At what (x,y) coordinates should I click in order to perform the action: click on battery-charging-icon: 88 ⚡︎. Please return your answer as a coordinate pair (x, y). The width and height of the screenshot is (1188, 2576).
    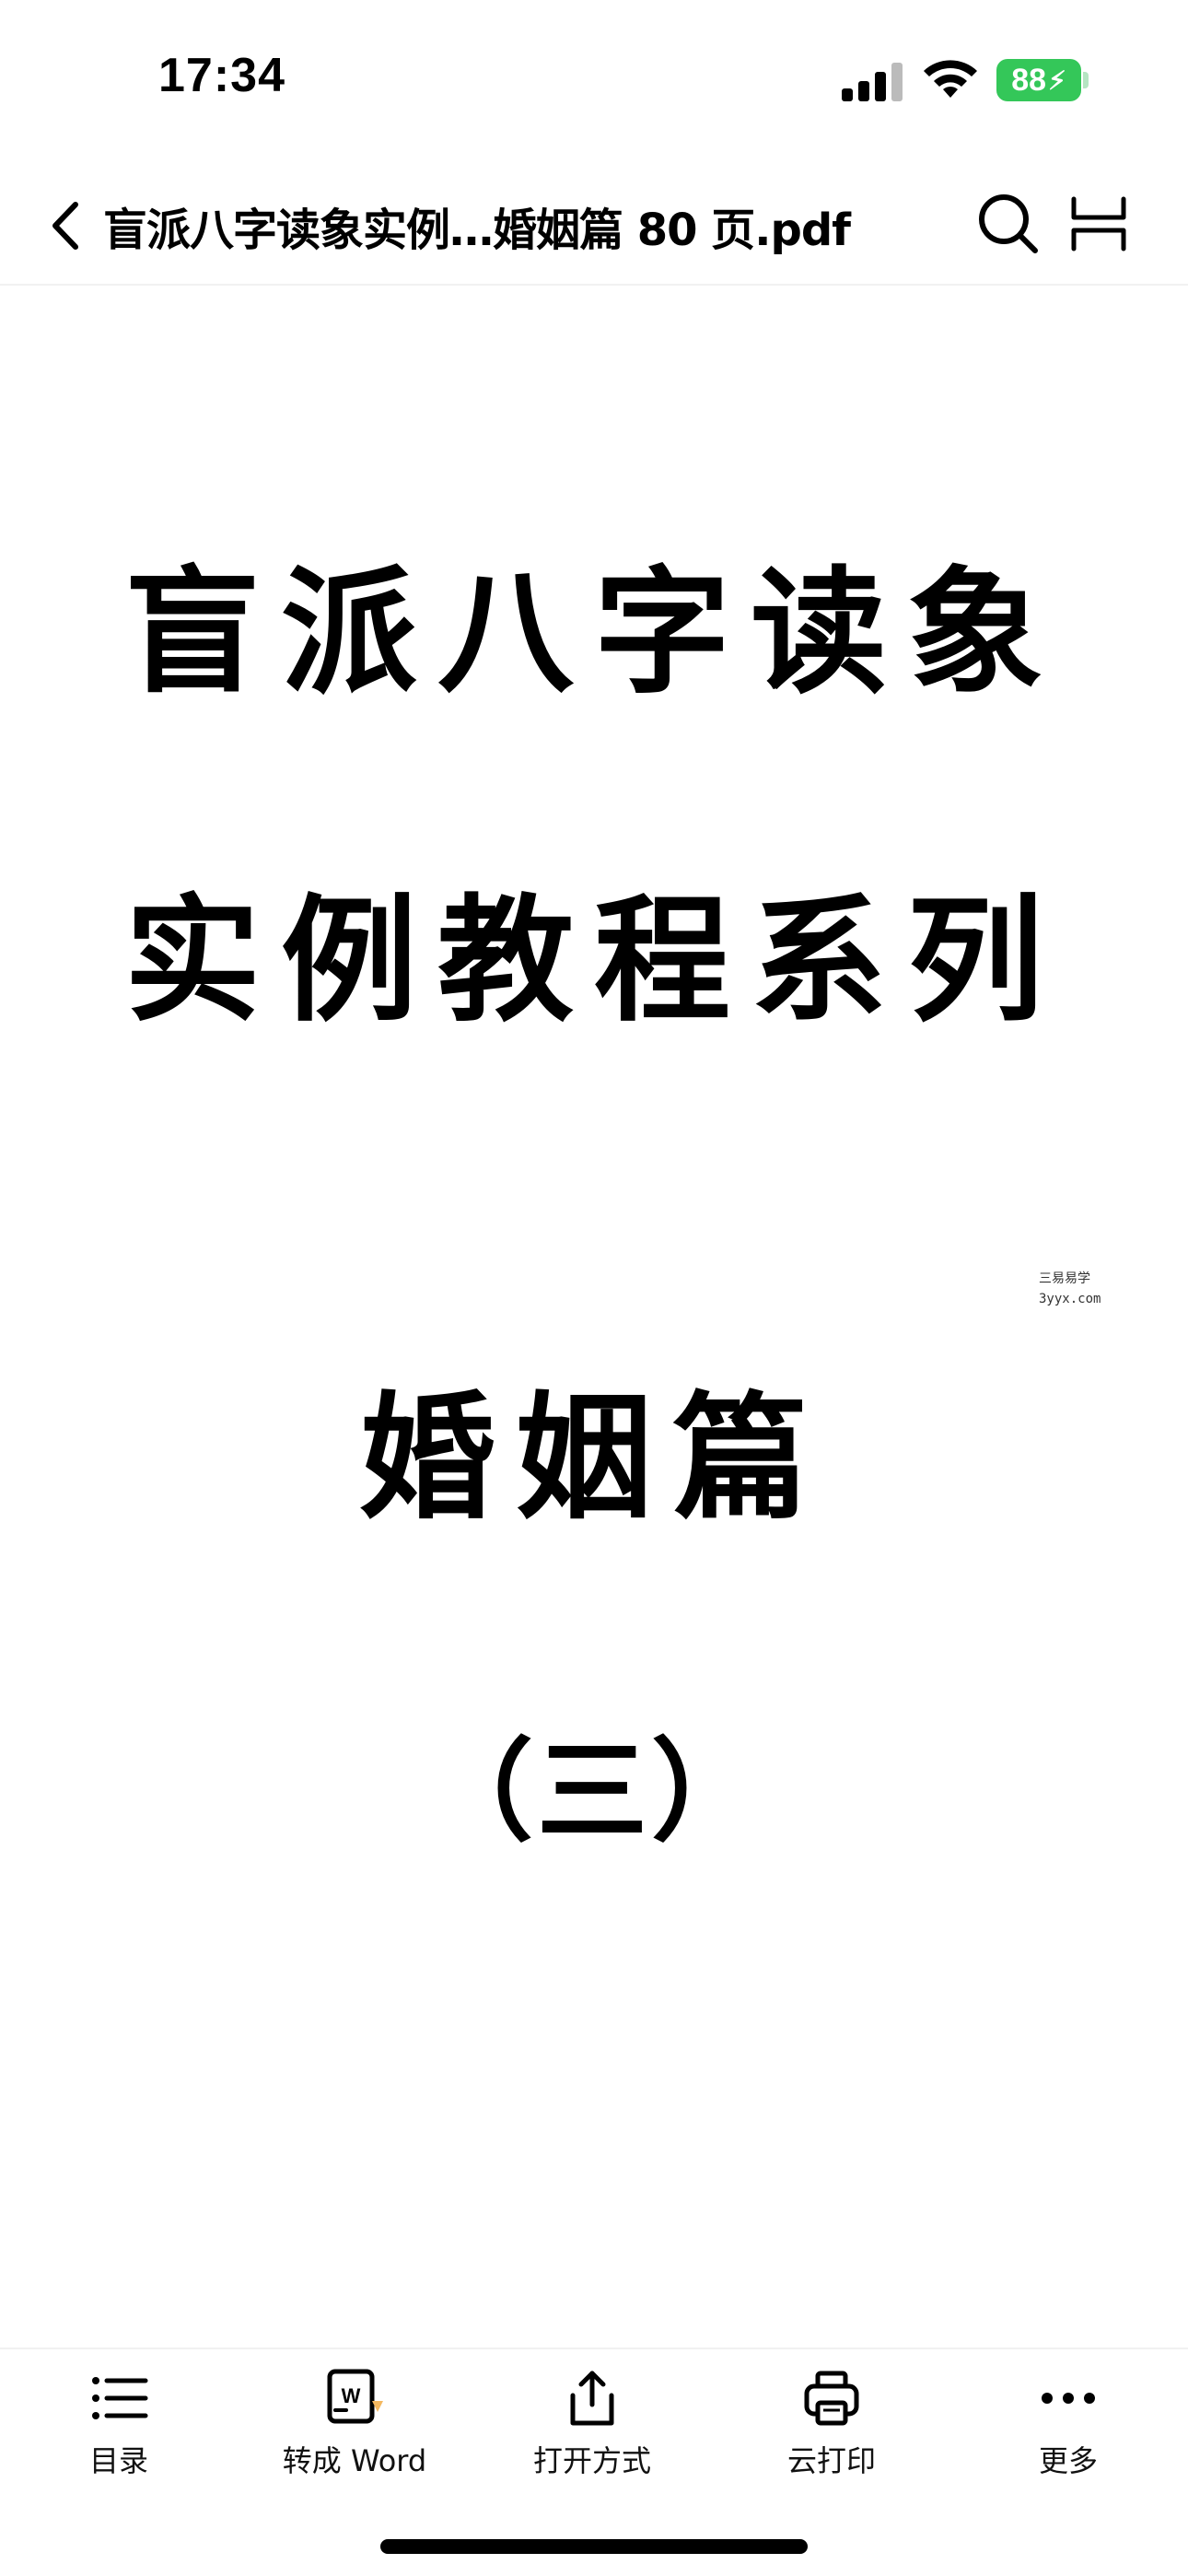
    Looking at the image, I should click on (1038, 80).